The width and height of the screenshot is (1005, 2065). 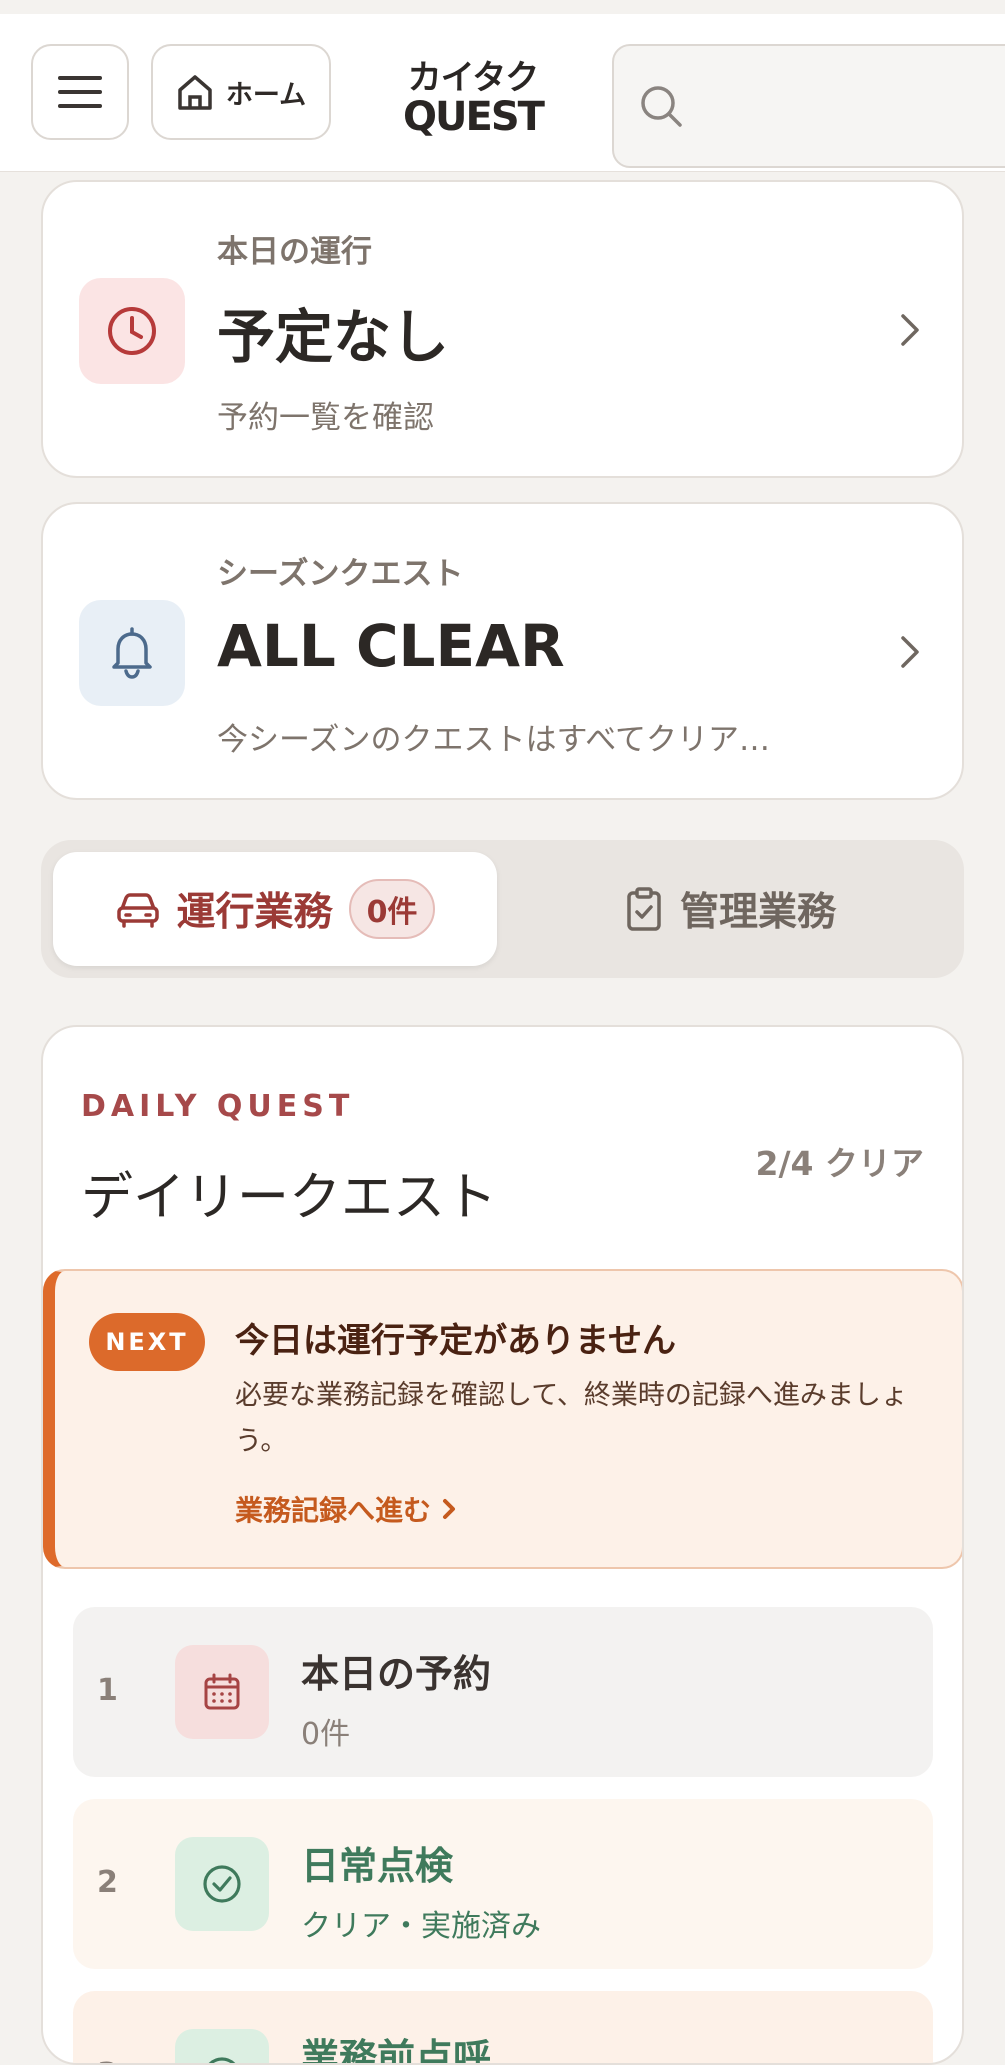 I want to click on quest-item-subtitle: クリア・実施済み, so click(x=421, y=1926).